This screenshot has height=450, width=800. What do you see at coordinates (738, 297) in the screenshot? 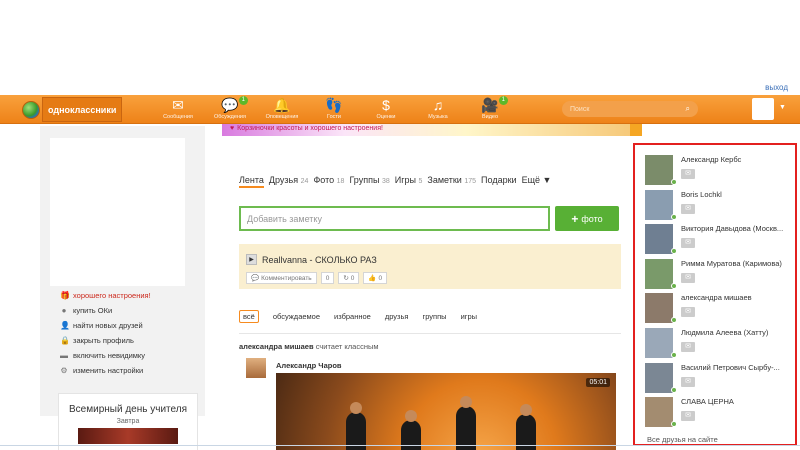
I see `friend-name: александра мишаев` at bounding box center [738, 297].